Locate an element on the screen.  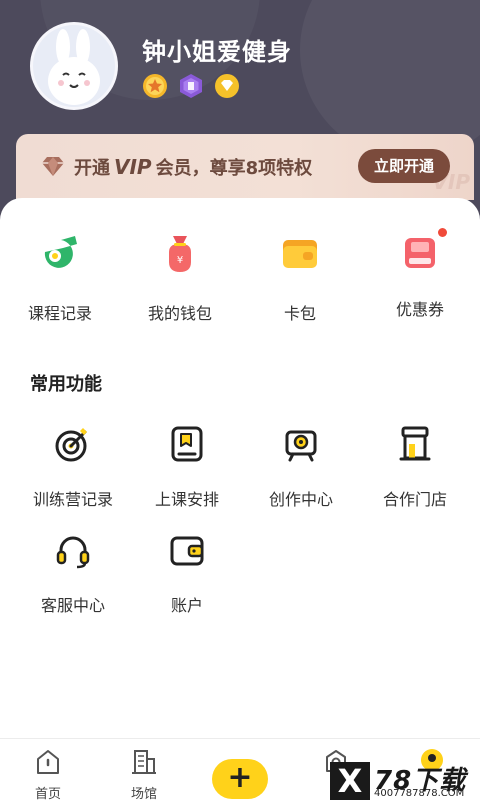
quick-label: 优惠券 is located at coordinates (419, 309).